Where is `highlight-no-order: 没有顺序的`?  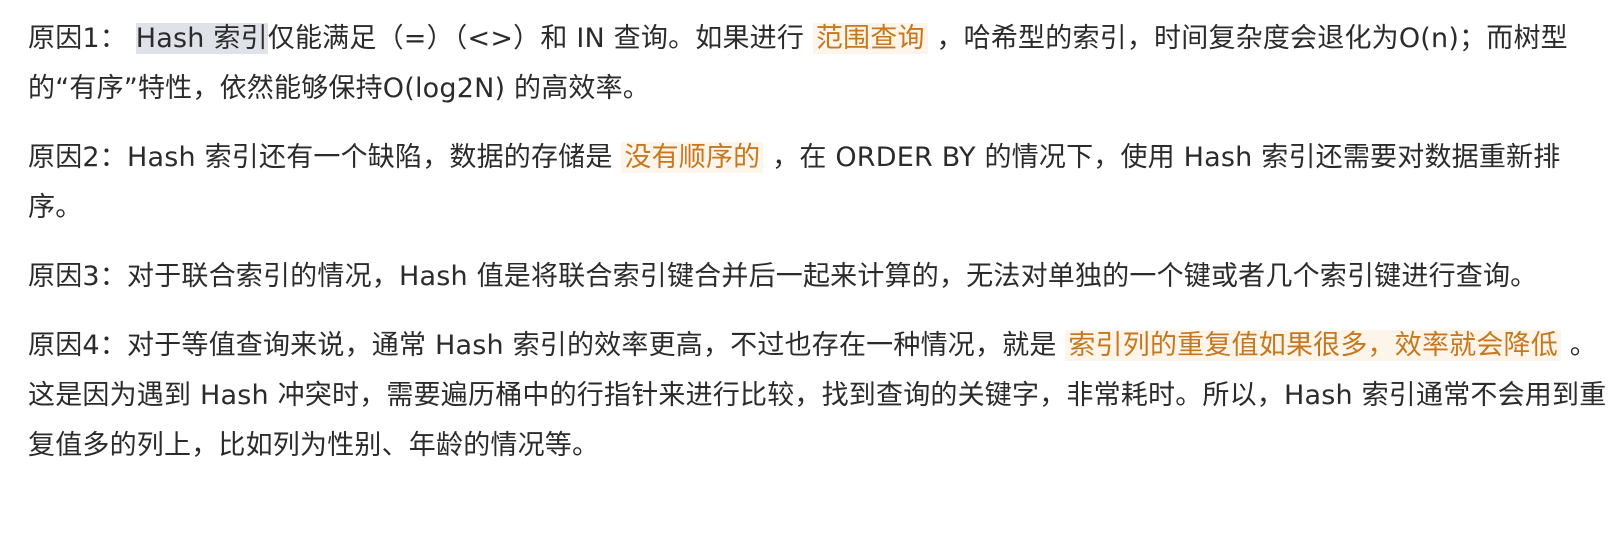
highlight-no-order: 没有顺序的 is located at coordinates (692, 157).